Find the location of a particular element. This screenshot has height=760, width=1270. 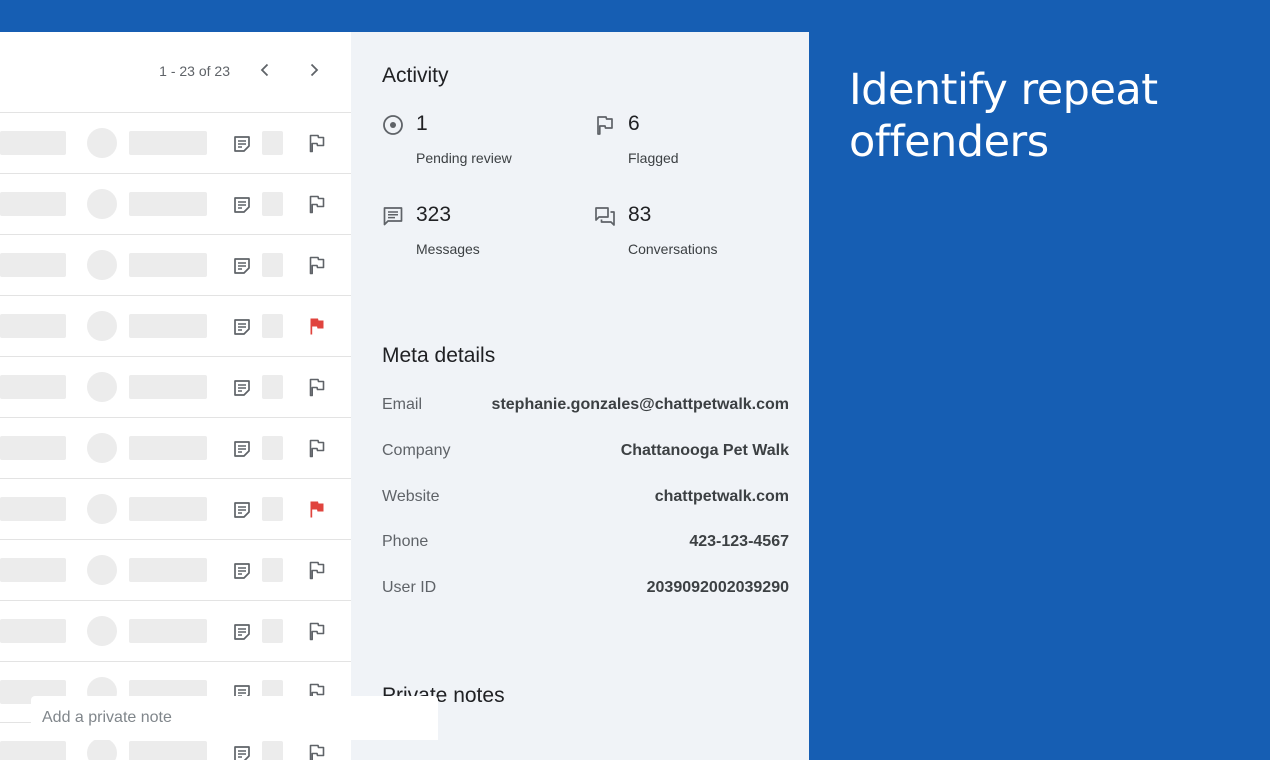

stat-value: 1 is located at coordinates (422, 123).